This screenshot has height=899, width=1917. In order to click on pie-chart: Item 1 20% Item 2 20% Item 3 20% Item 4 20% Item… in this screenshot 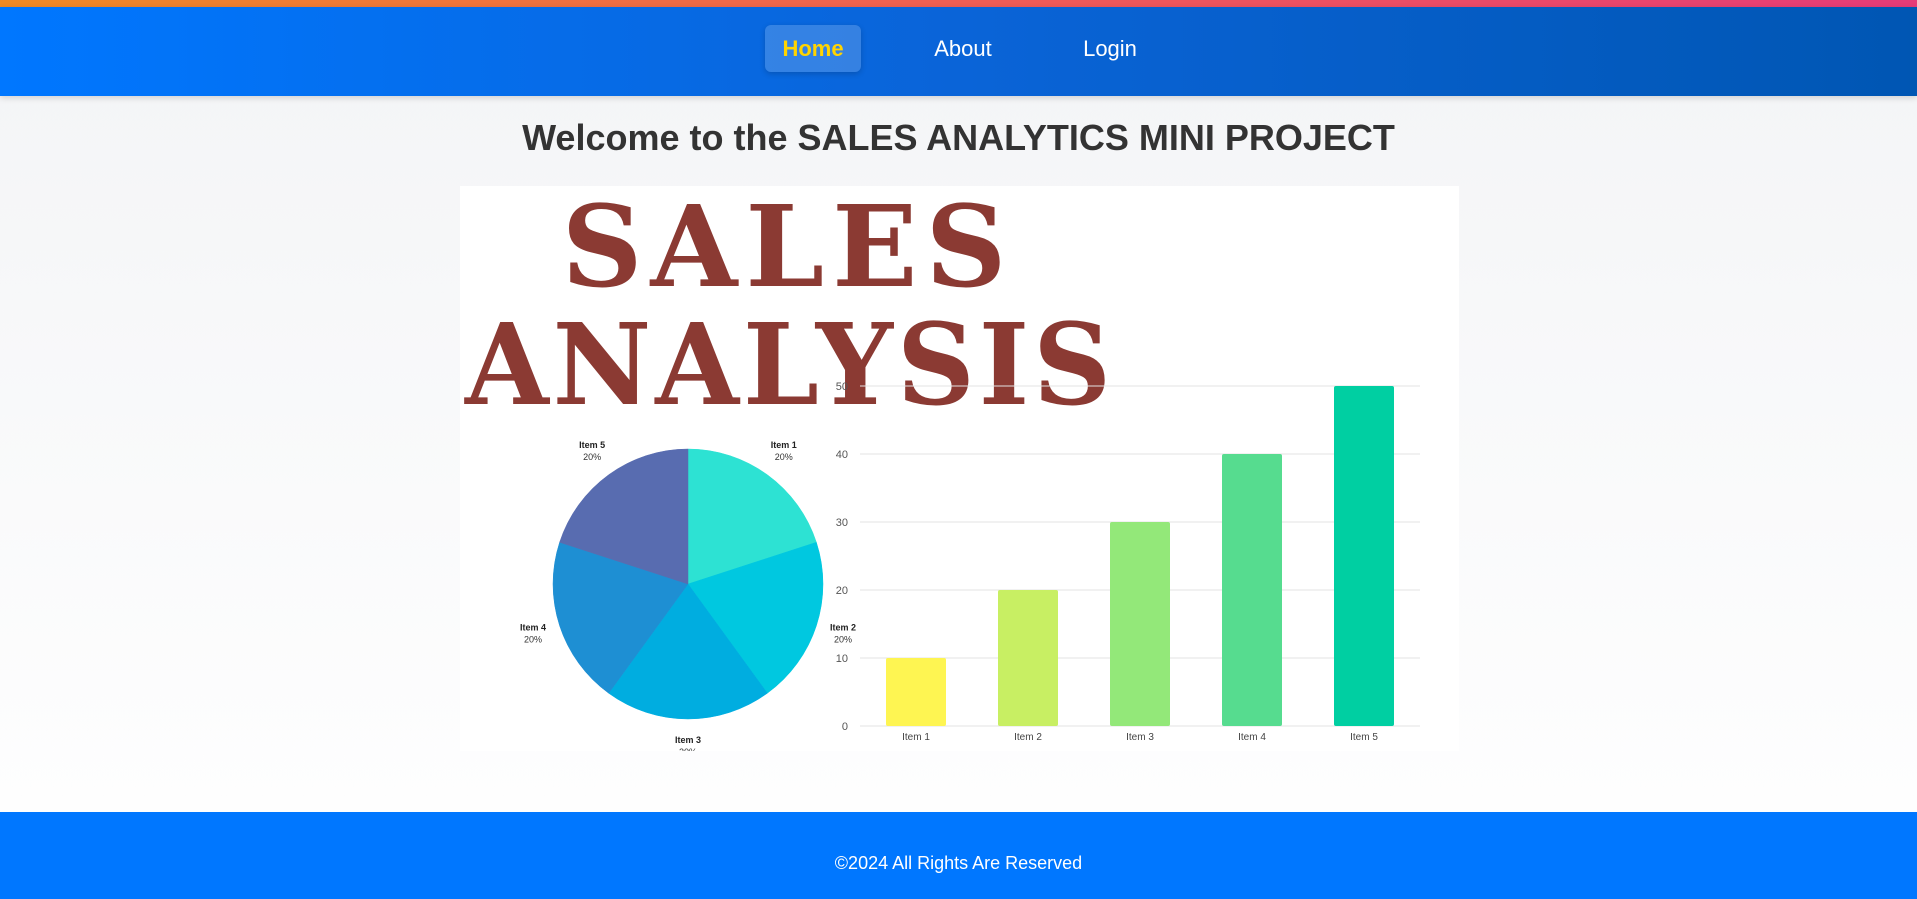, I will do `click(688, 595)`.